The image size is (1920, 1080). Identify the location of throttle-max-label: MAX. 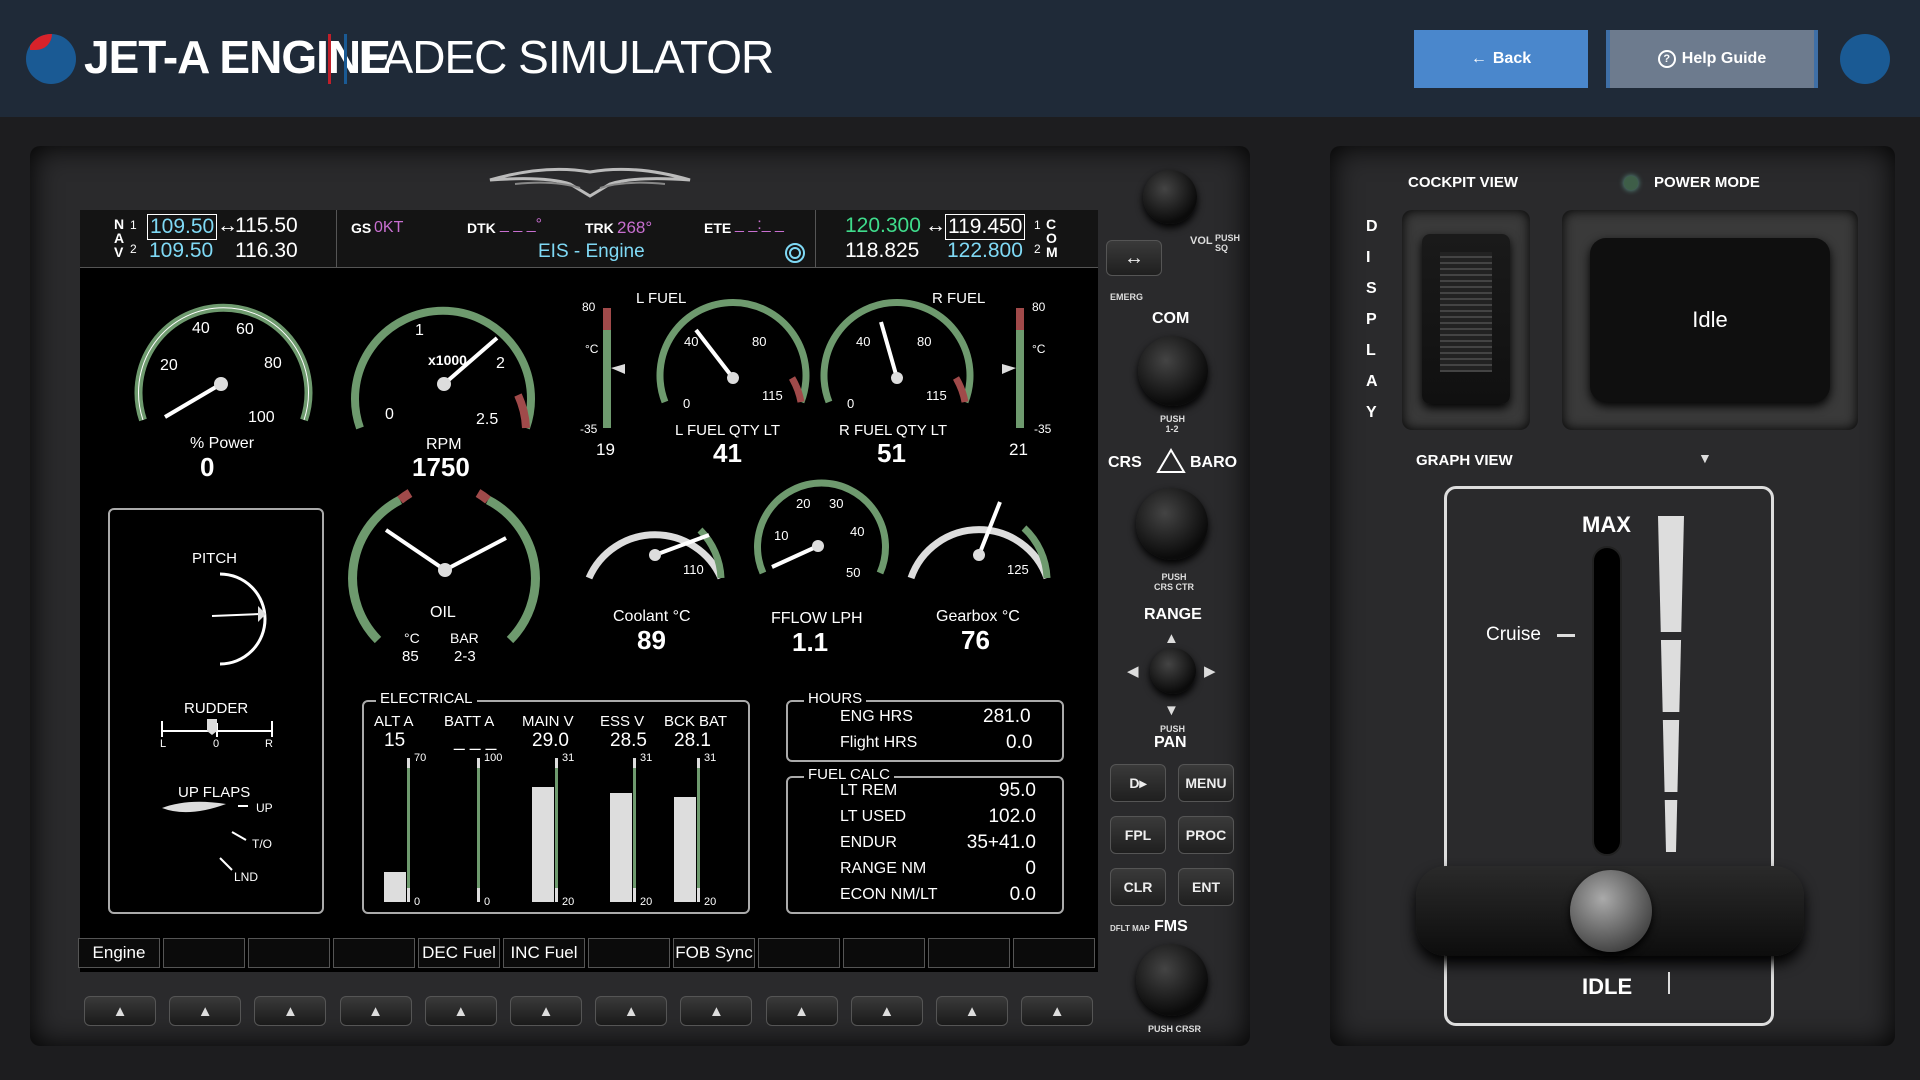
(1606, 524).